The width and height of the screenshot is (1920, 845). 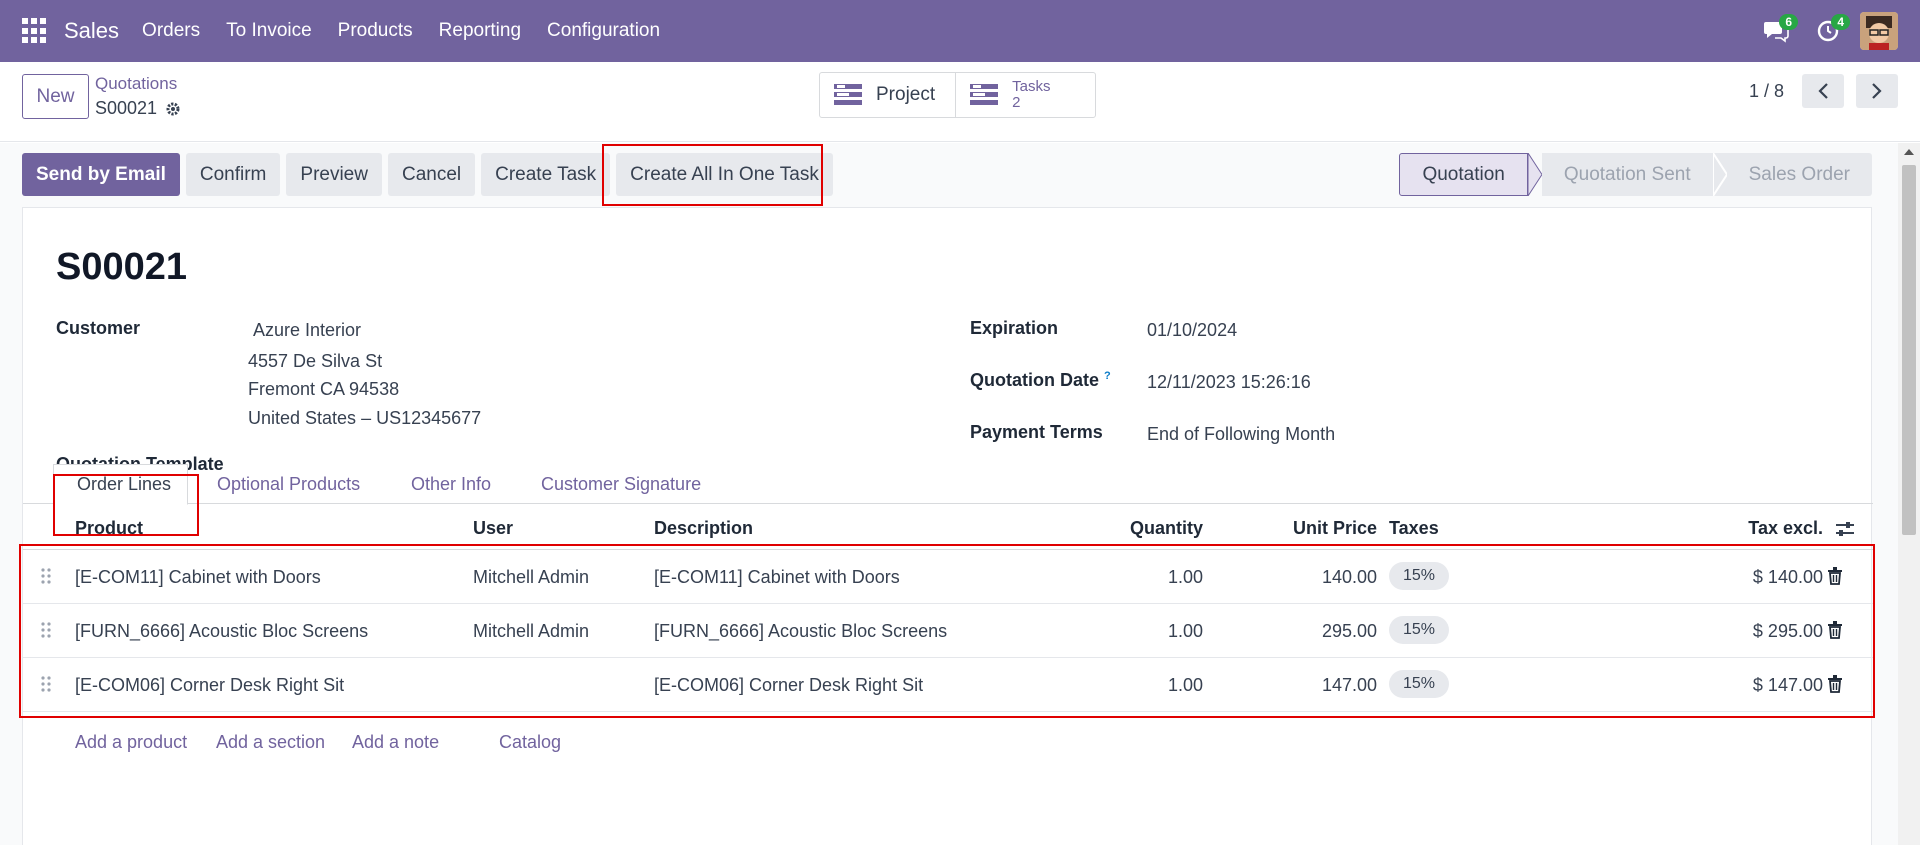 I want to click on stage-quotation: Quotation, so click(x=1463, y=174).